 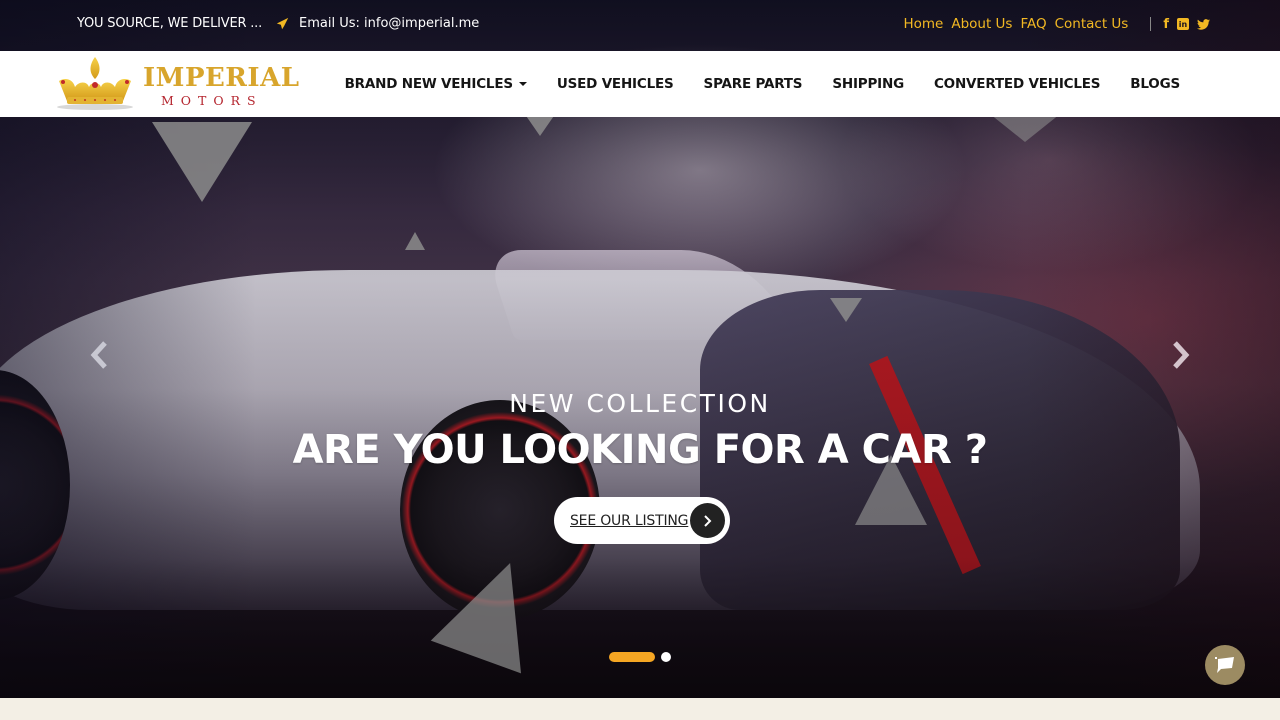 I want to click on social-links: f in, so click(x=1186, y=24).